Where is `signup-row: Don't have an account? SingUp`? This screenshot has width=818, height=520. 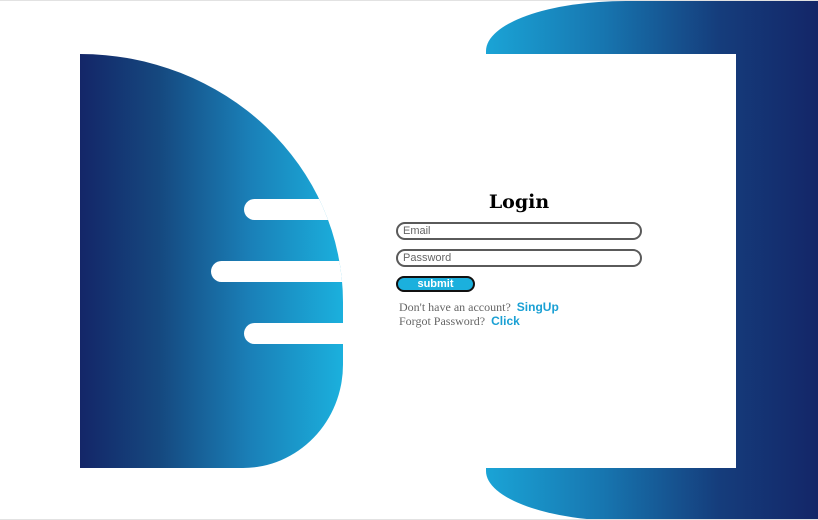
signup-row: Don't have an account? SingUp is located at coordinates (522, 307).